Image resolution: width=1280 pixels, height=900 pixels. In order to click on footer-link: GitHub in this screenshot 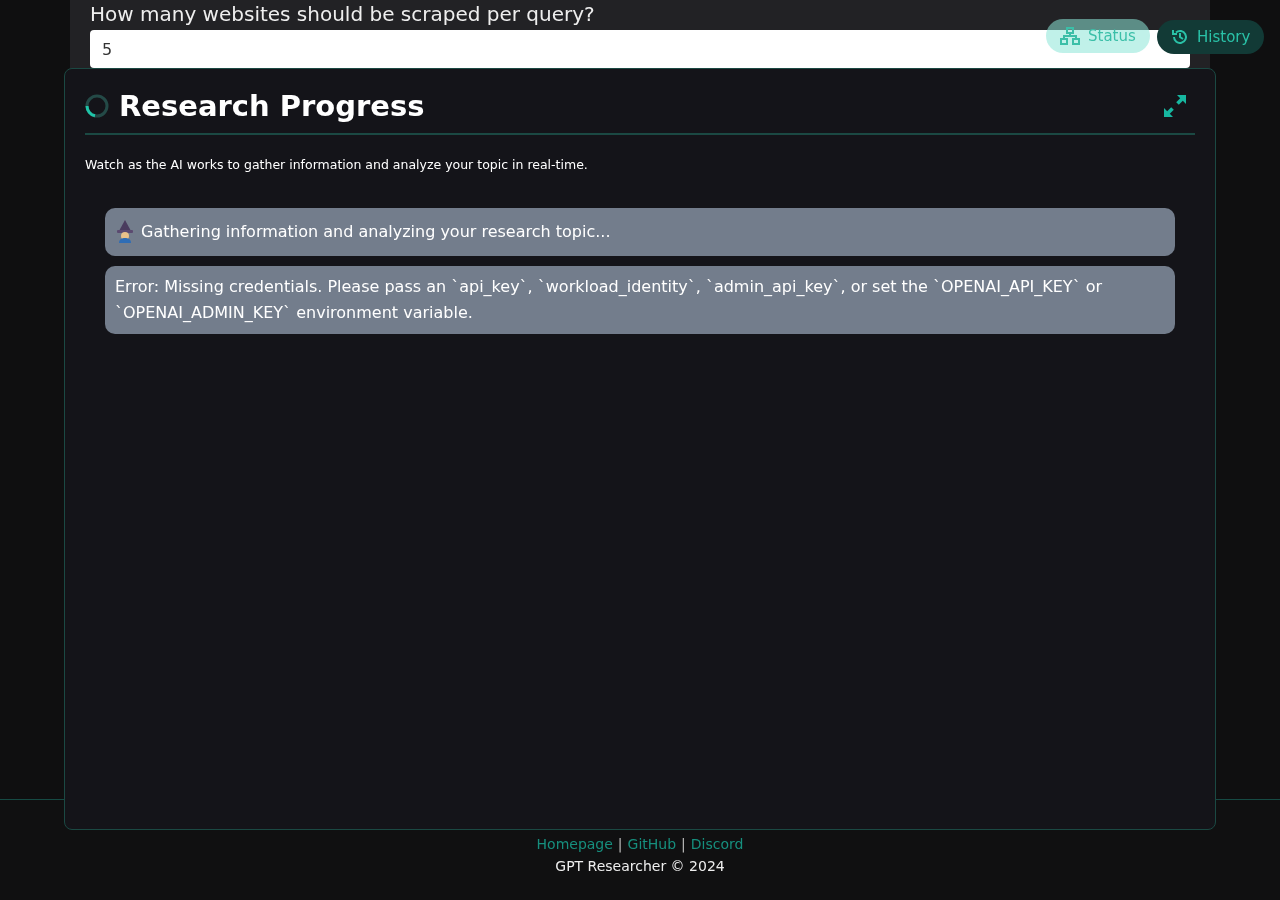, I will do `click(652, 844)`.